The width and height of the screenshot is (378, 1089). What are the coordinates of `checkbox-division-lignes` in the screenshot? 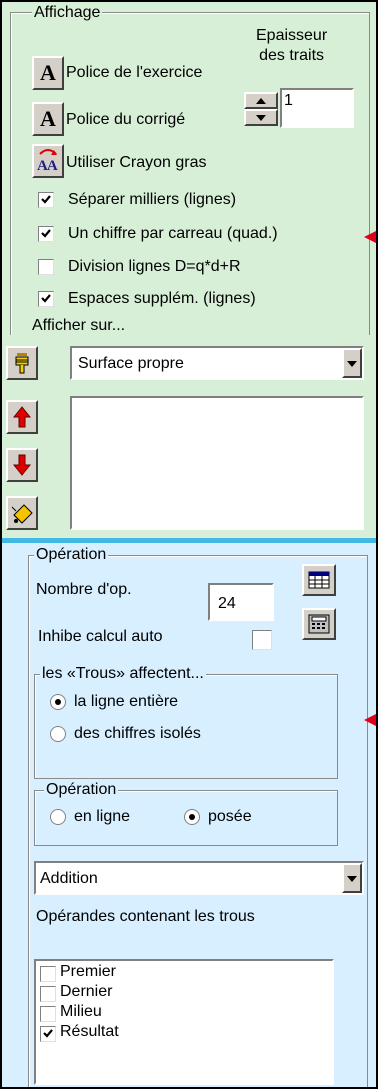 It's located at (46, 267).